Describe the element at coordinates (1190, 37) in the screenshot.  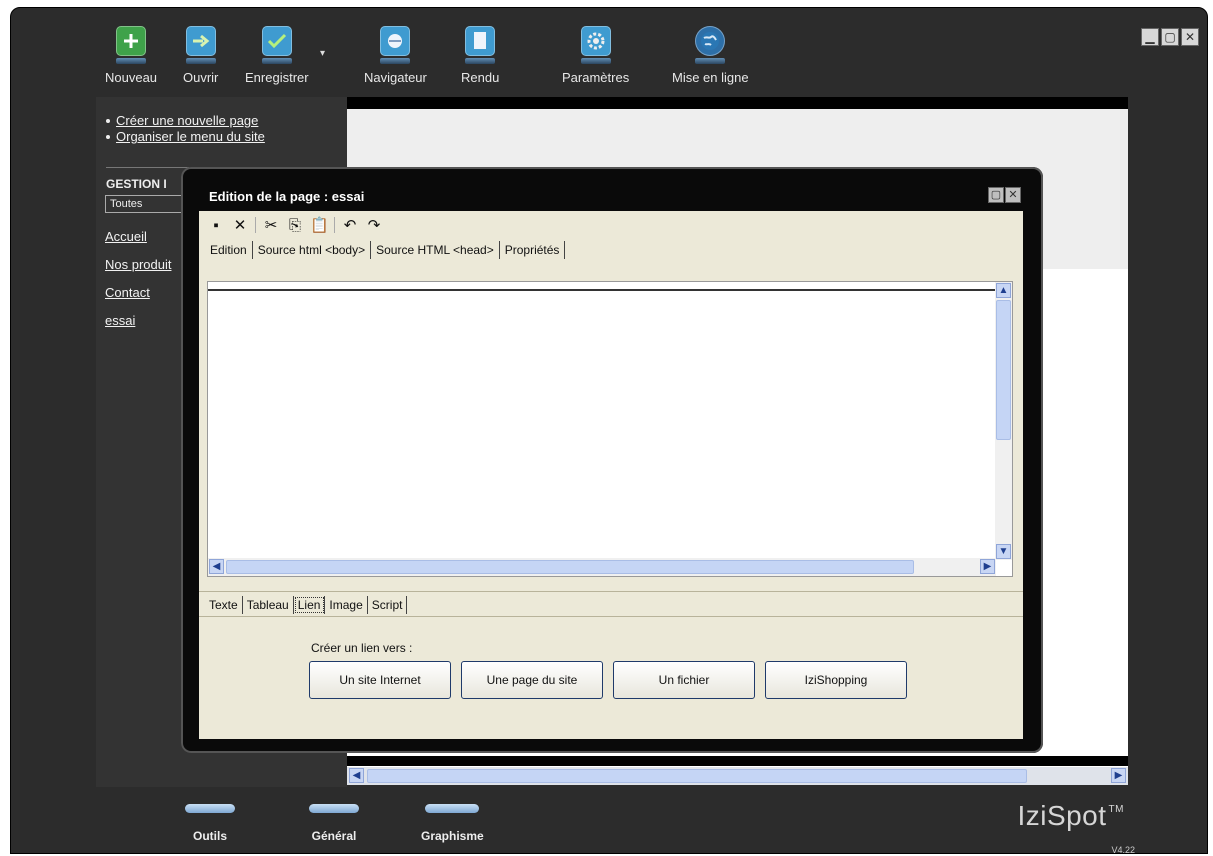
I see `close-icon: ✕` at that location.